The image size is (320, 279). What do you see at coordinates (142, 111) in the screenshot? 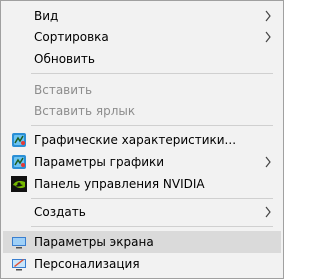
I see `menu-item-paste-shortcut: Вставить ярлык` at bounding box center [142, 111].